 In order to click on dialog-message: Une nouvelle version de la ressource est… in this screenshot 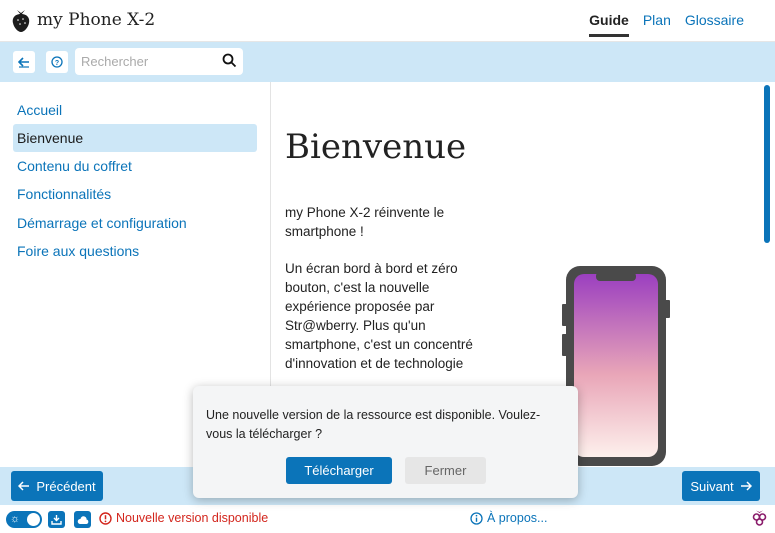, I will do `click(373, 424)`.